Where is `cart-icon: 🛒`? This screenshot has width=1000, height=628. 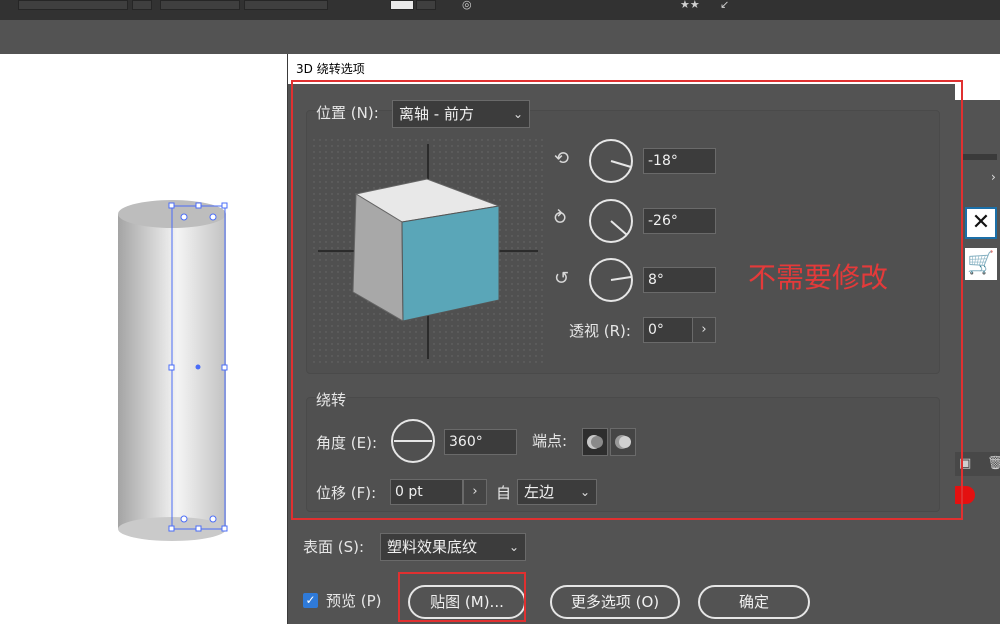 cart-icon: 🛒 is located at coordinates (981, 264).